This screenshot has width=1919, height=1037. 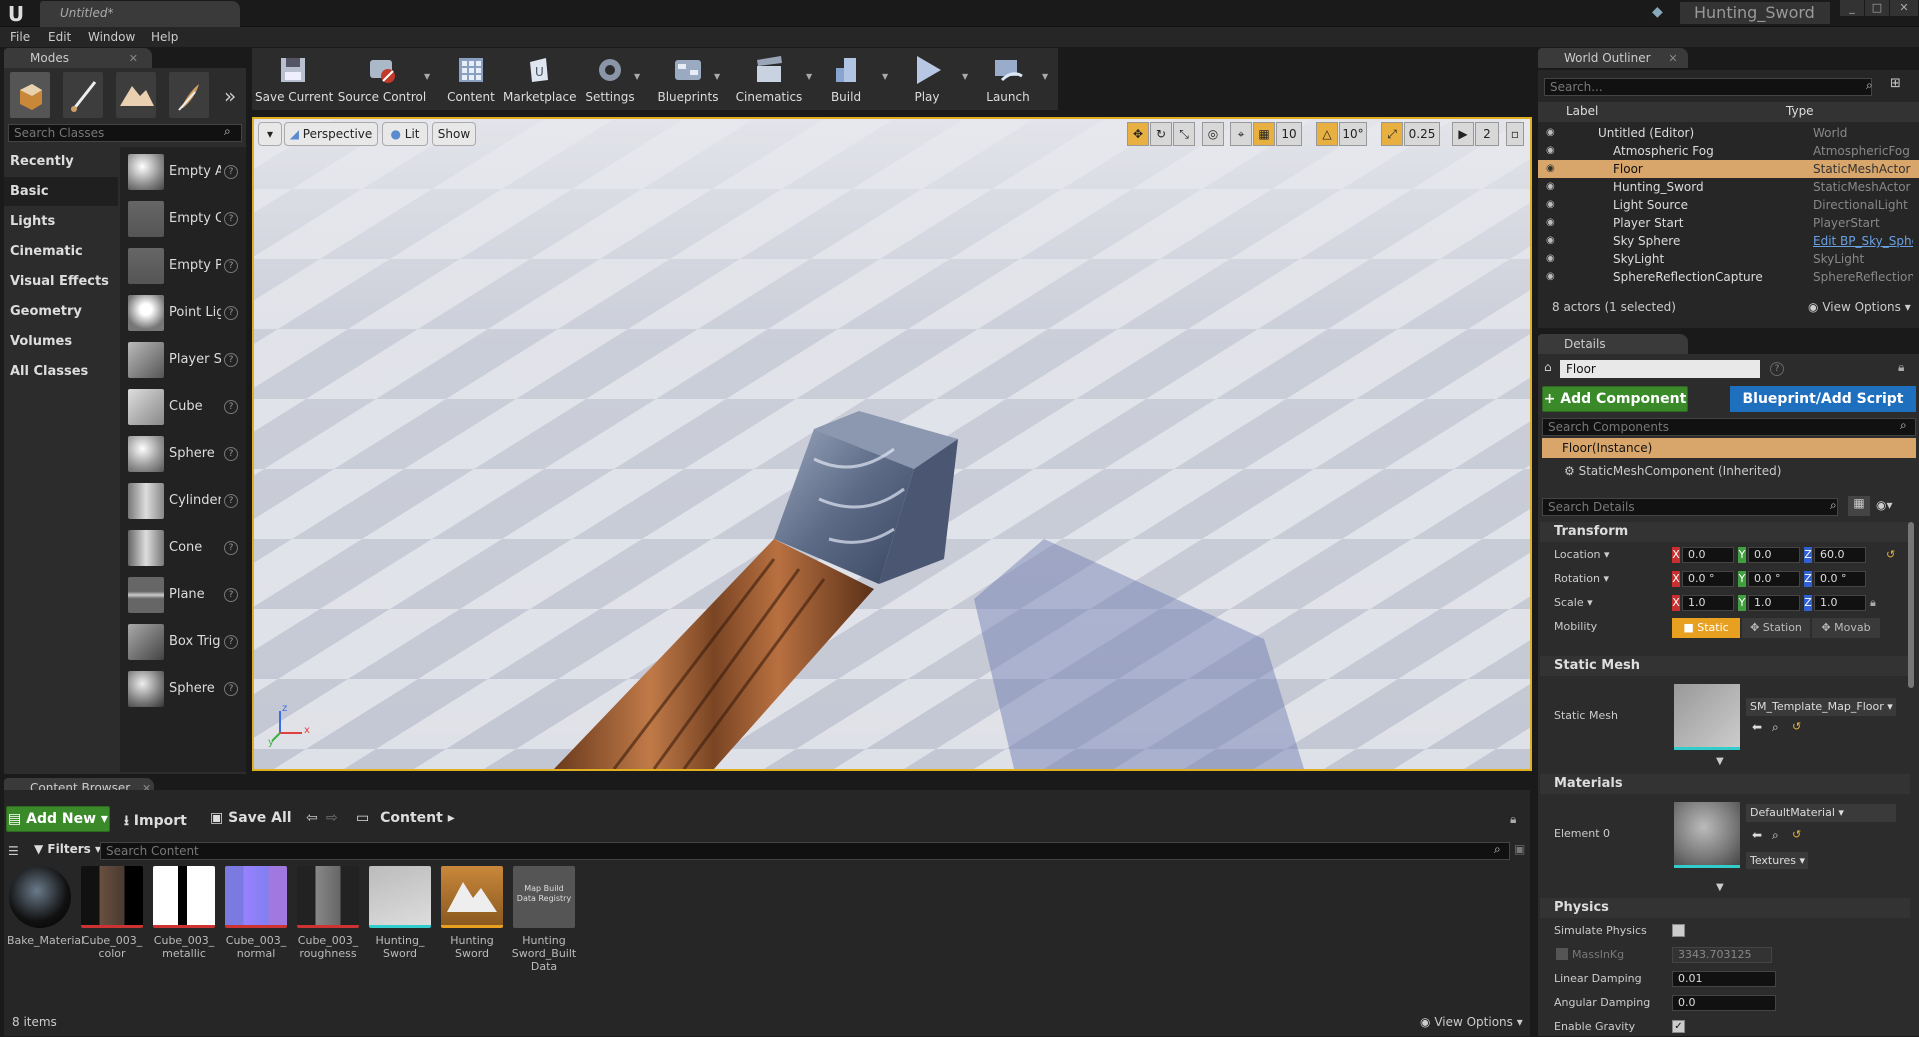 I want to click on add-new-button: ▤ Add New ▾, so click(x=58, y=819).